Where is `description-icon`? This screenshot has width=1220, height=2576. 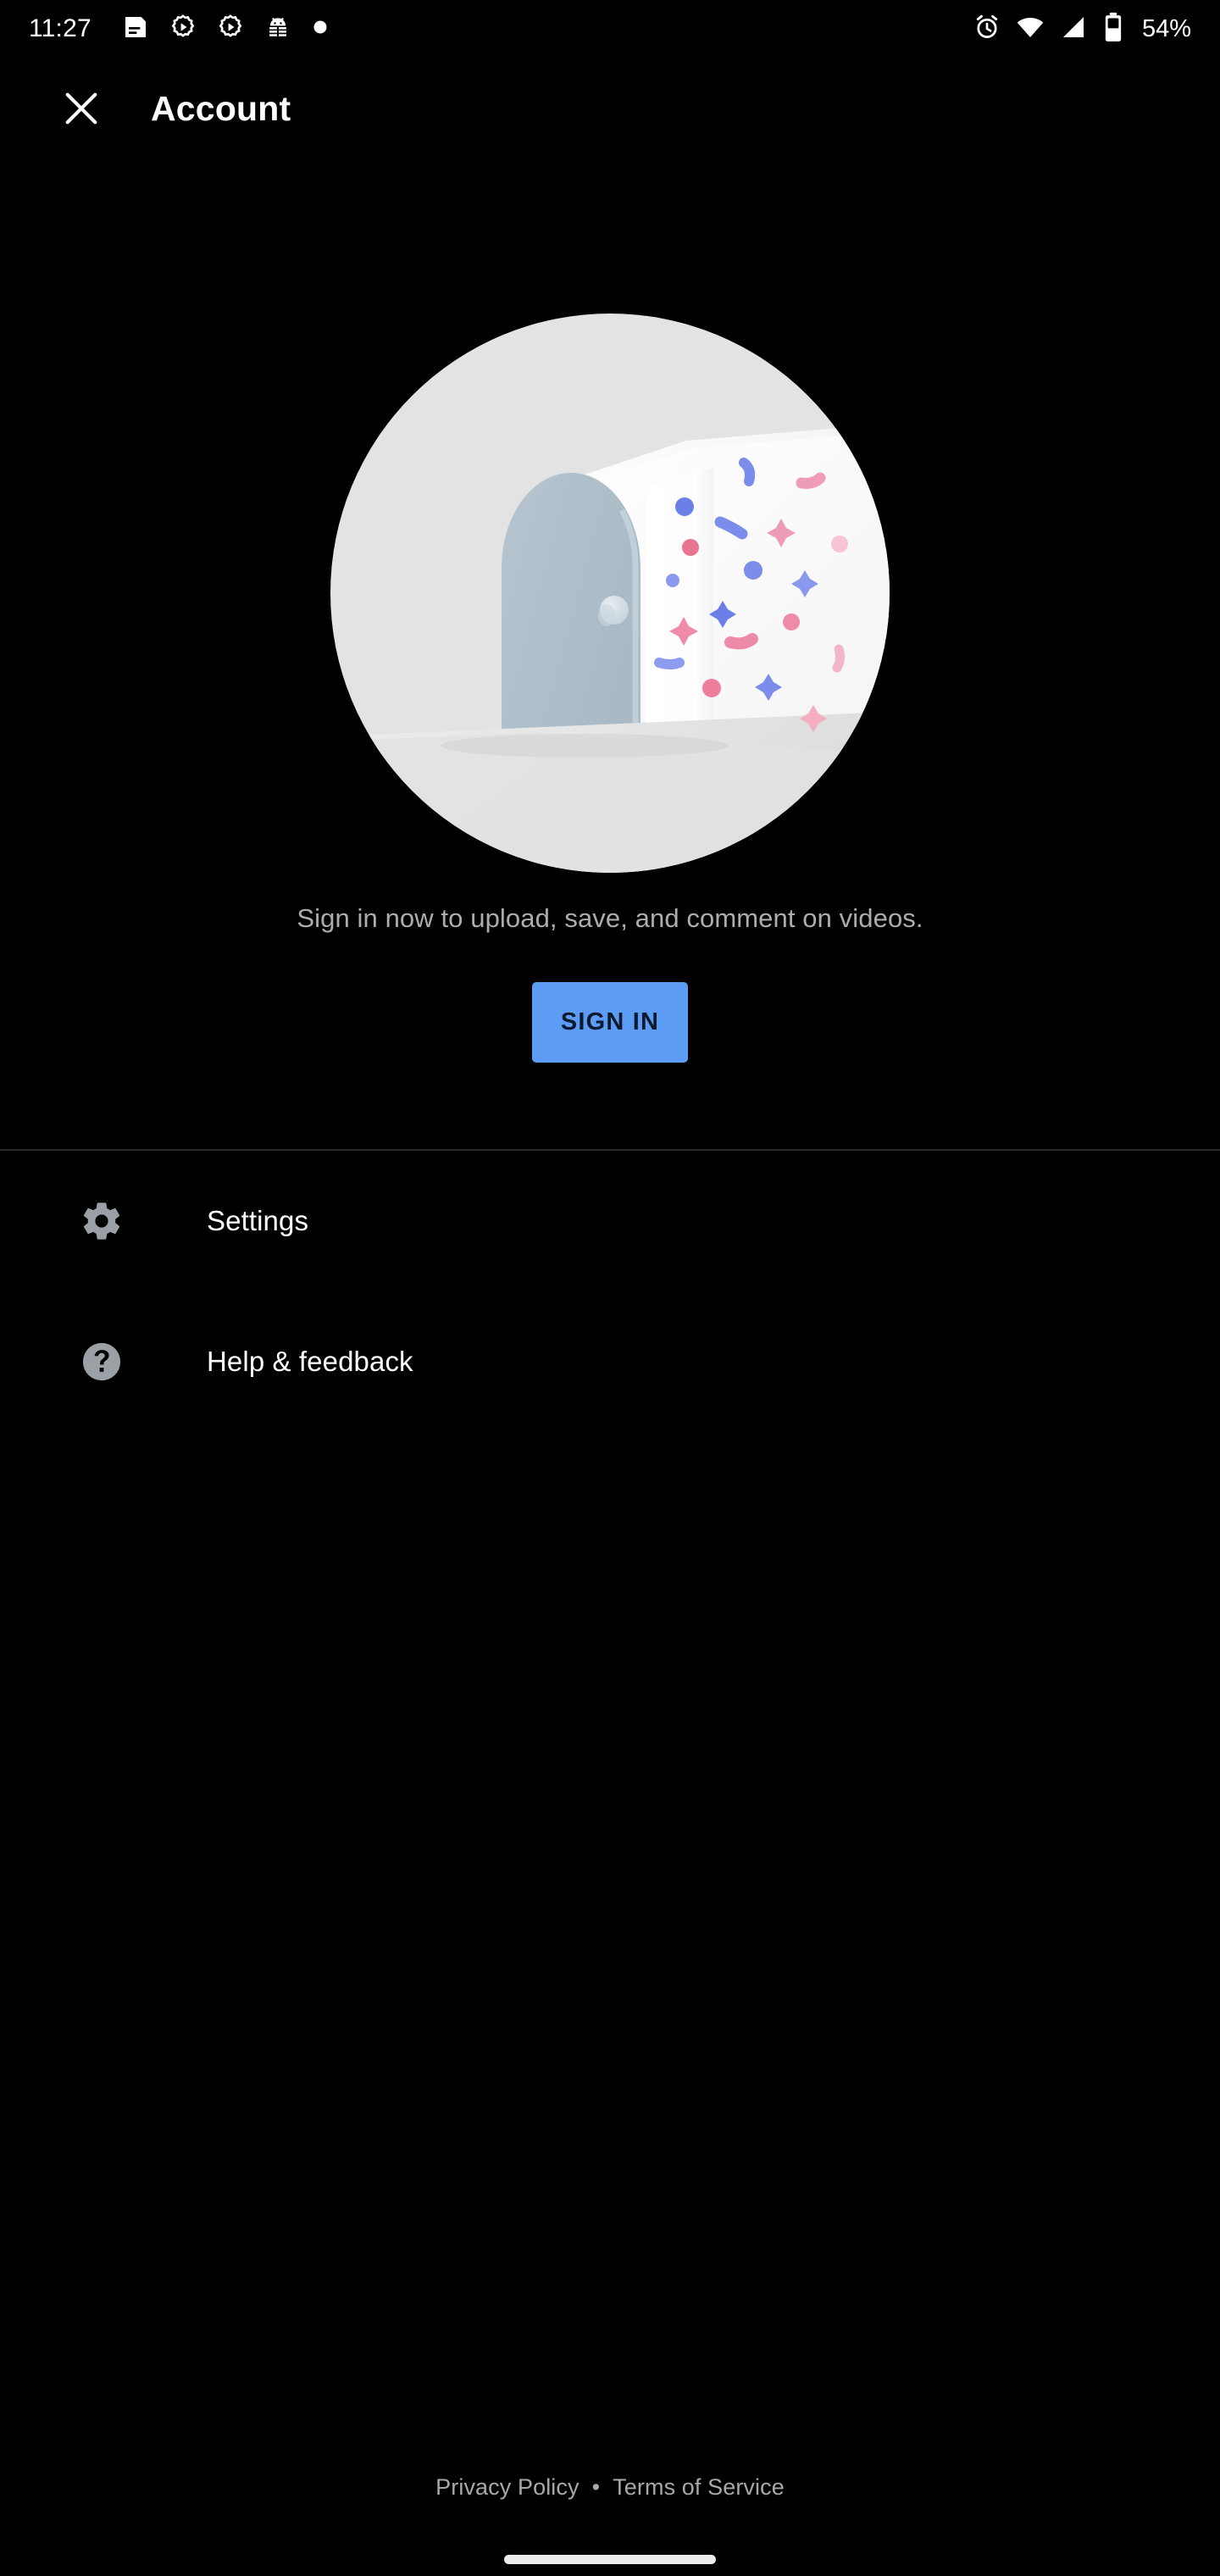
description-icon is located at coordinates (135, 29).